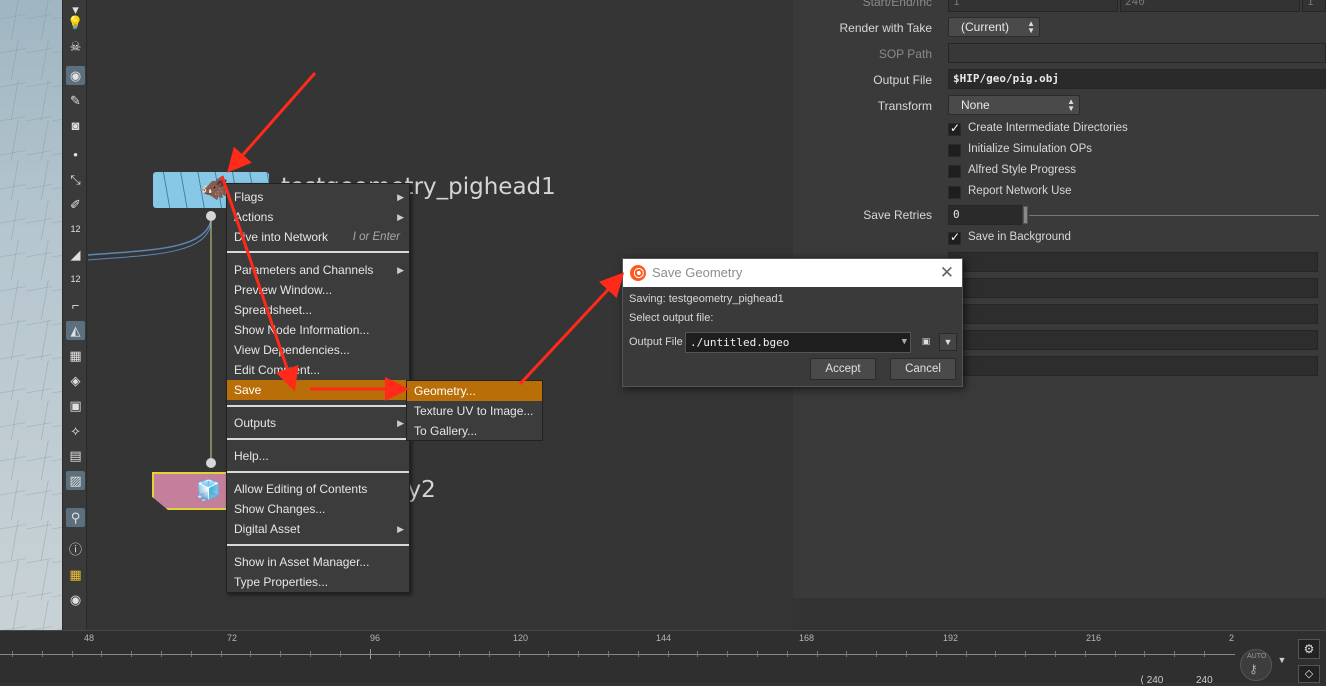  Describe the element at coordinates (954, 192) in the screenshot. I see `report-network-checkbox` at that location.